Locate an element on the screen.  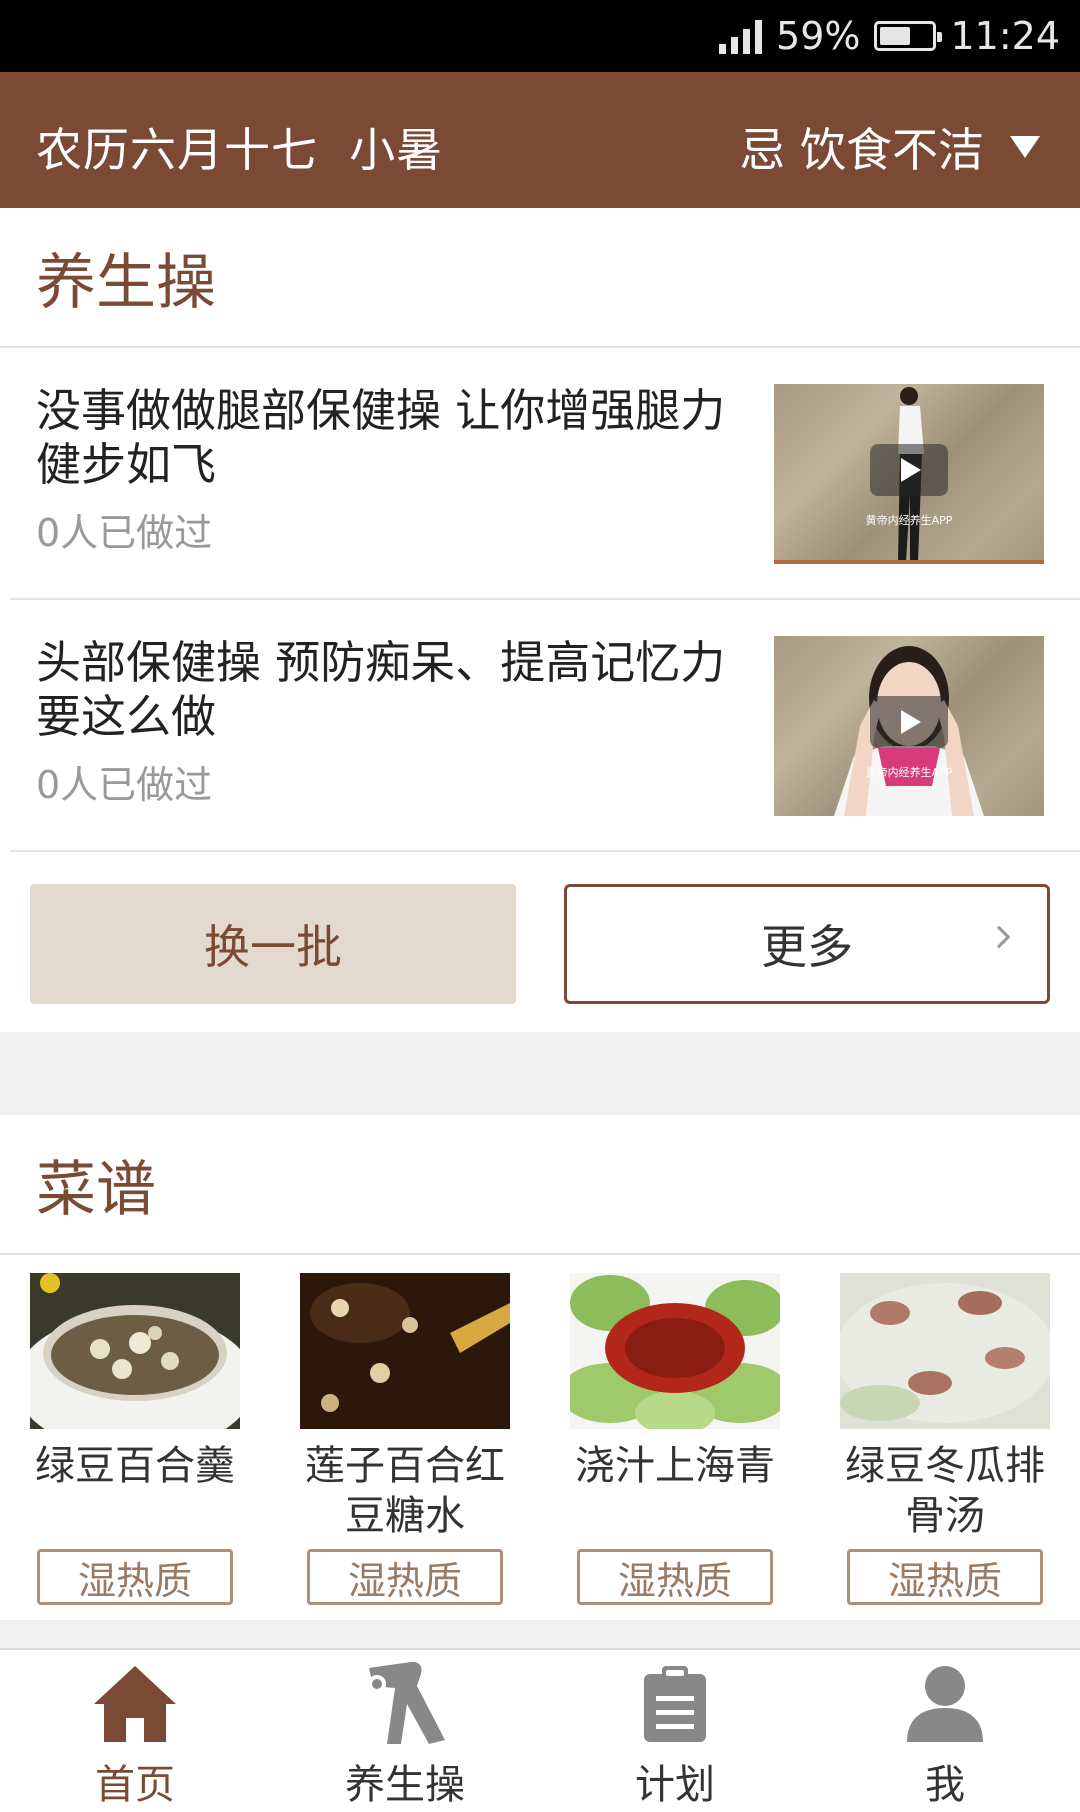
recipe-name: 绿豆百合羹 is located at coordinates (135, 1466).